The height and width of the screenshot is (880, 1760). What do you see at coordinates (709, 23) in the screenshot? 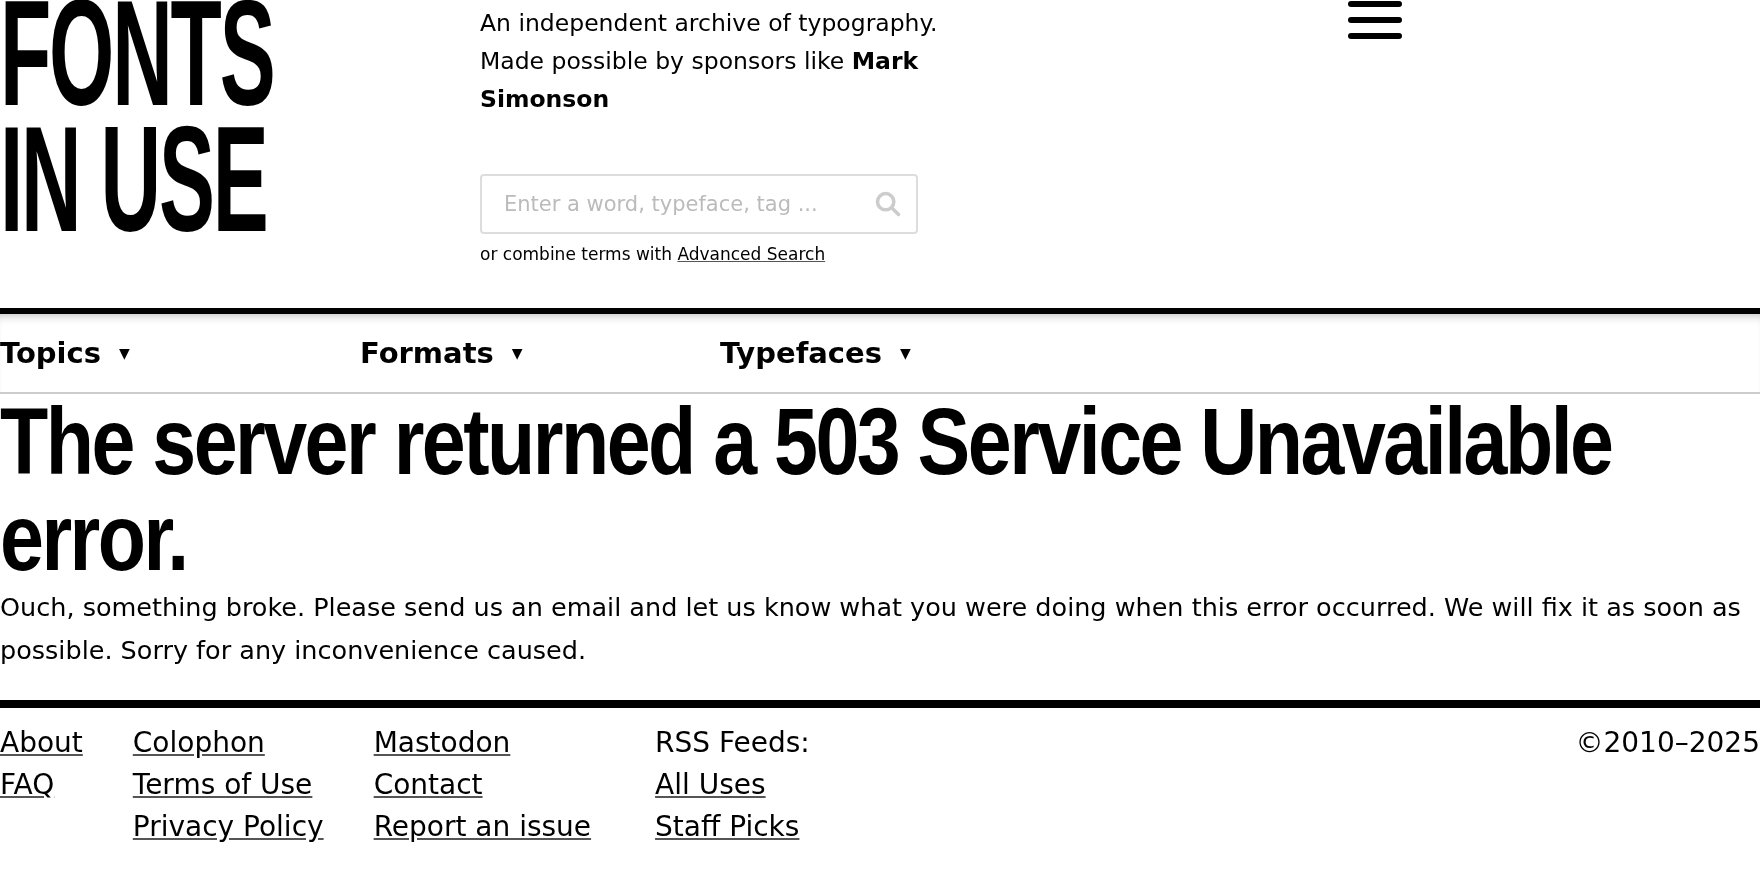
I see `tagline-text: An independent archive of typography.` at bounding box center [709, 23].